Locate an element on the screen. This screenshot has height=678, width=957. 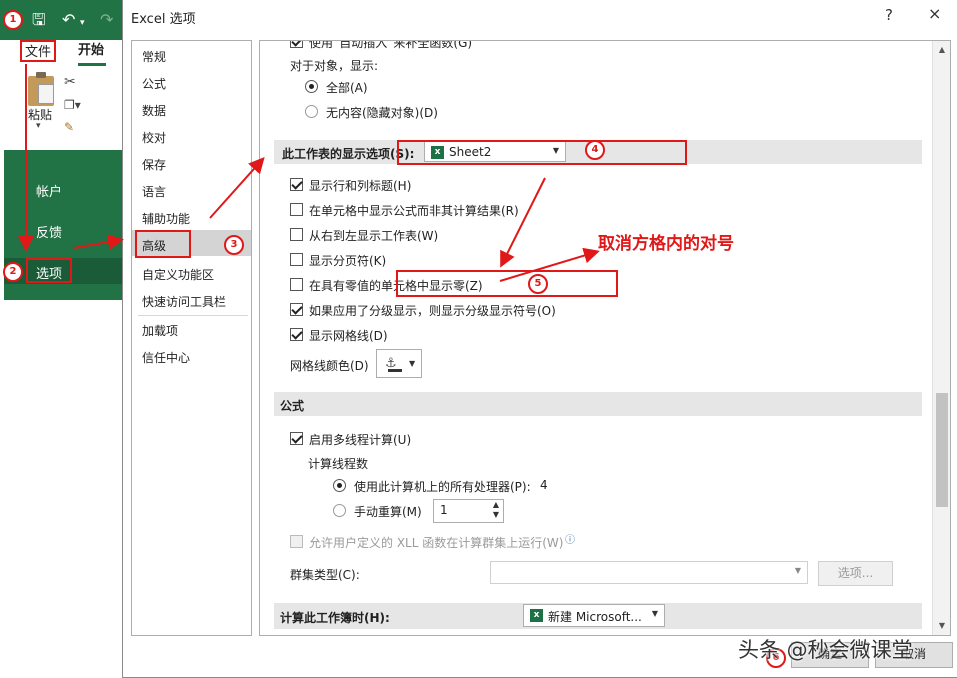
category-language: 语言 is located at coordinates (154, 191).